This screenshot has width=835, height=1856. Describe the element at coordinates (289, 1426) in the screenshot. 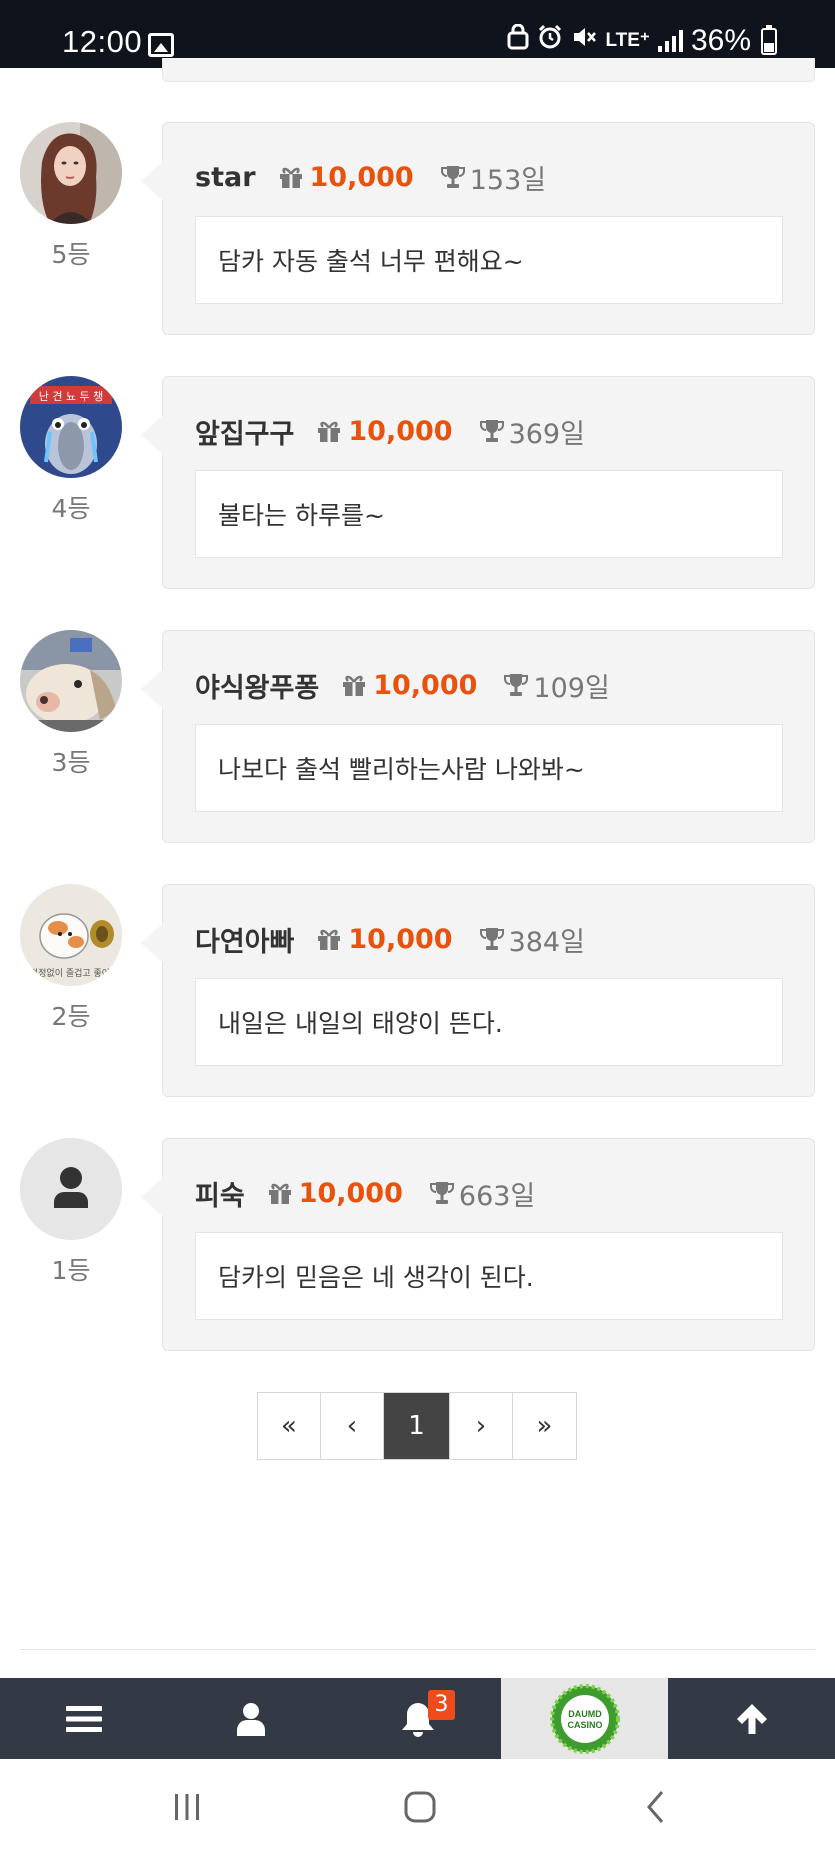

I see `first-page-button: «` at that location.